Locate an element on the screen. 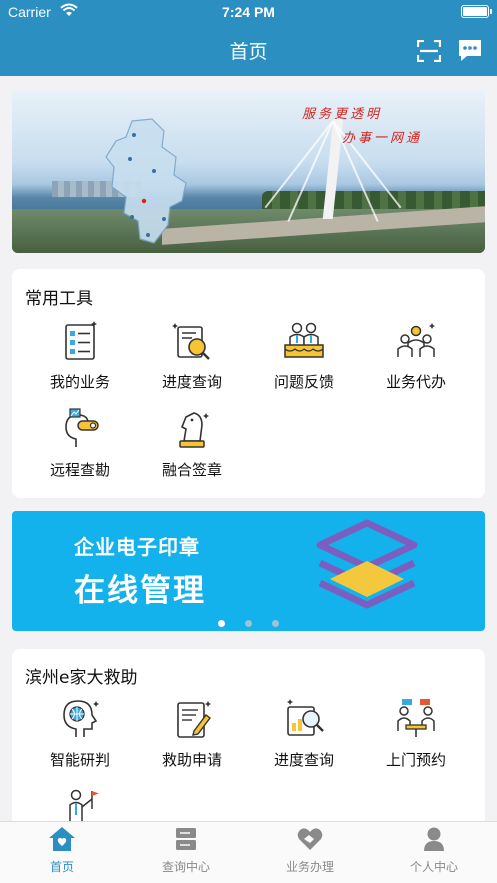 This screenshot has width=497, height=883. tool-seal-signing: 融合签章 is located at coordinates (192, 443).